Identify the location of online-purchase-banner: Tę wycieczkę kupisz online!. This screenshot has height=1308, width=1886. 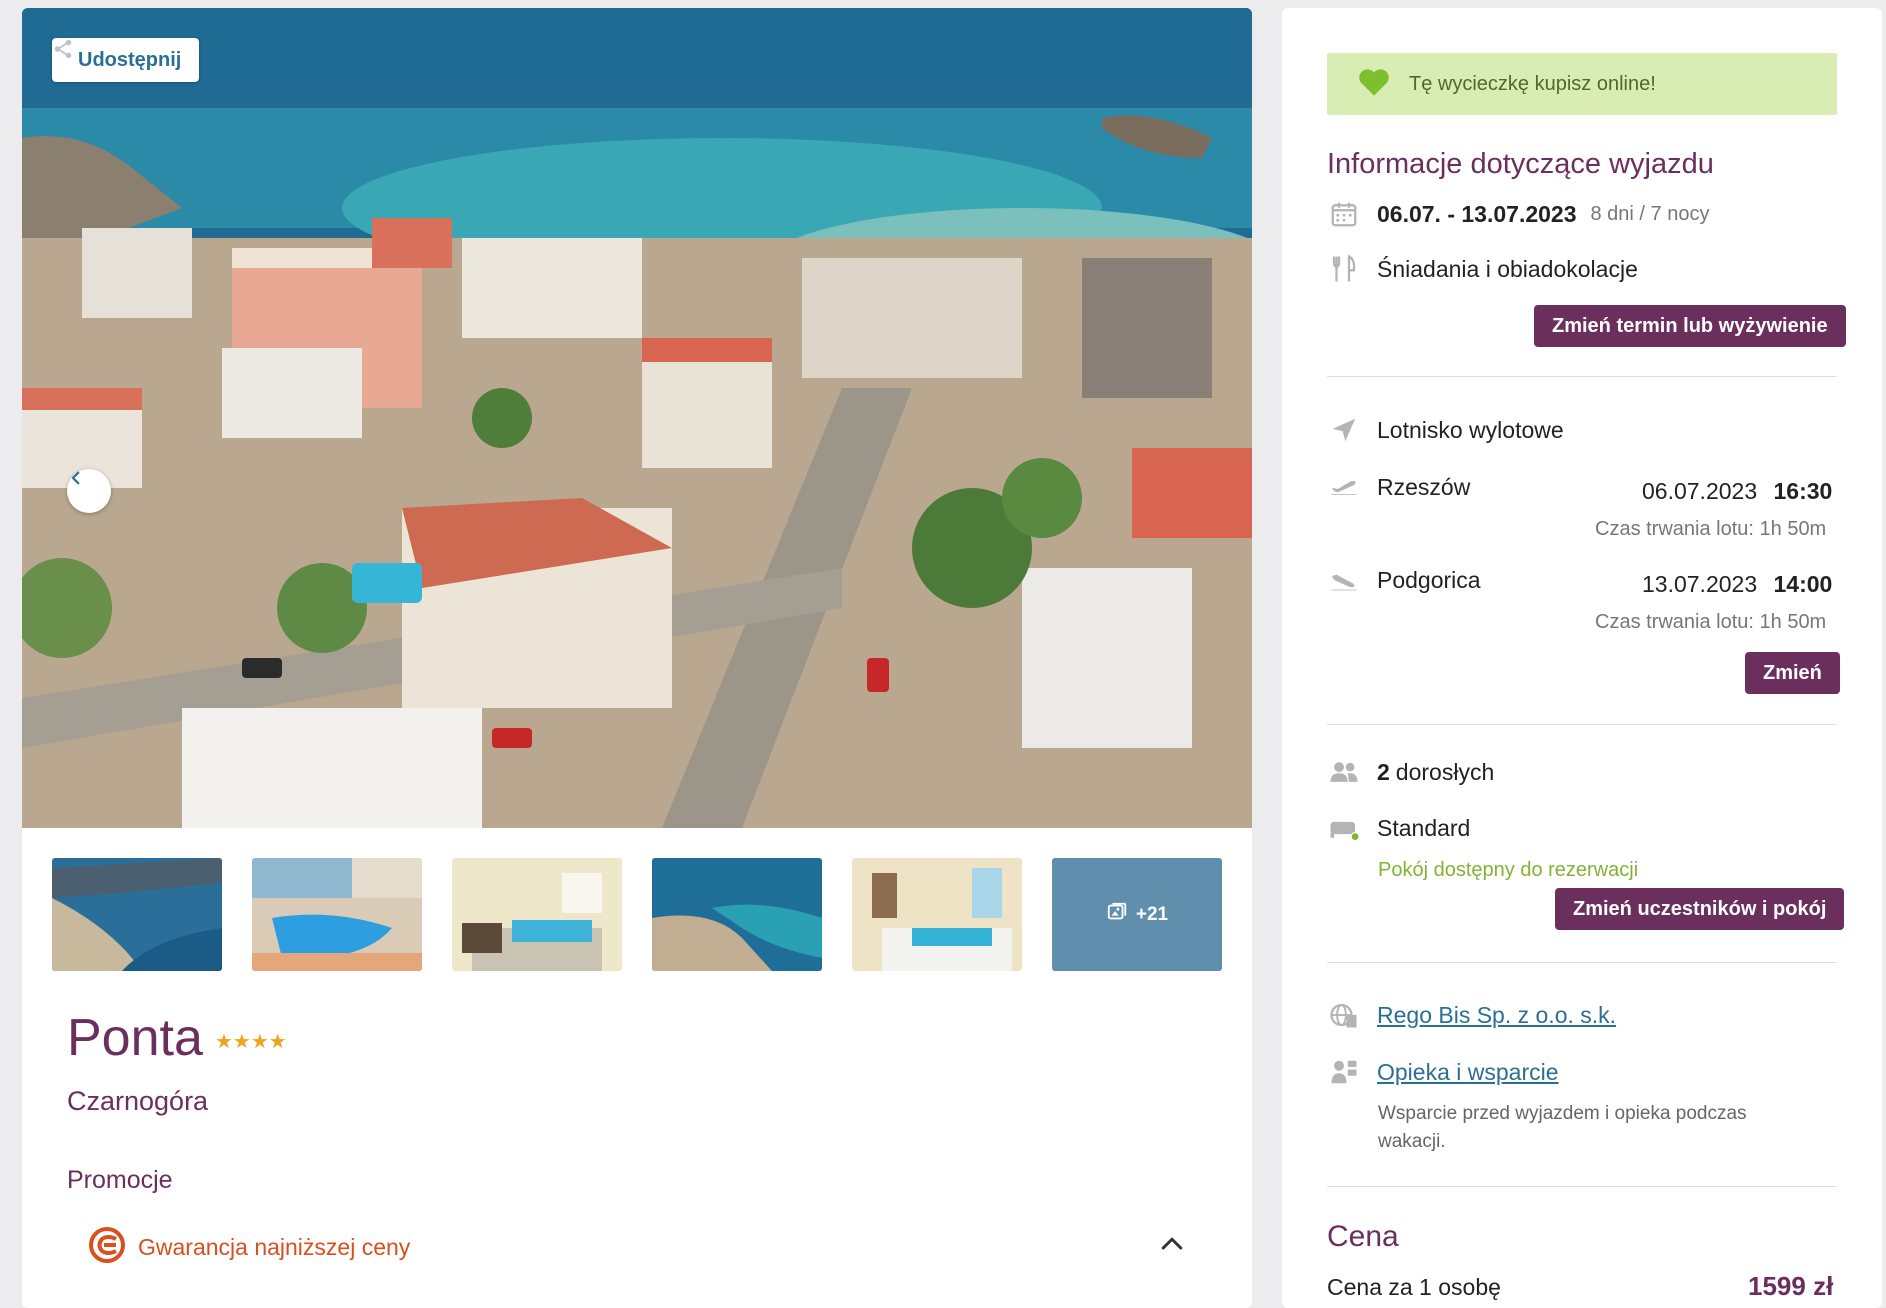
(1582, 84).